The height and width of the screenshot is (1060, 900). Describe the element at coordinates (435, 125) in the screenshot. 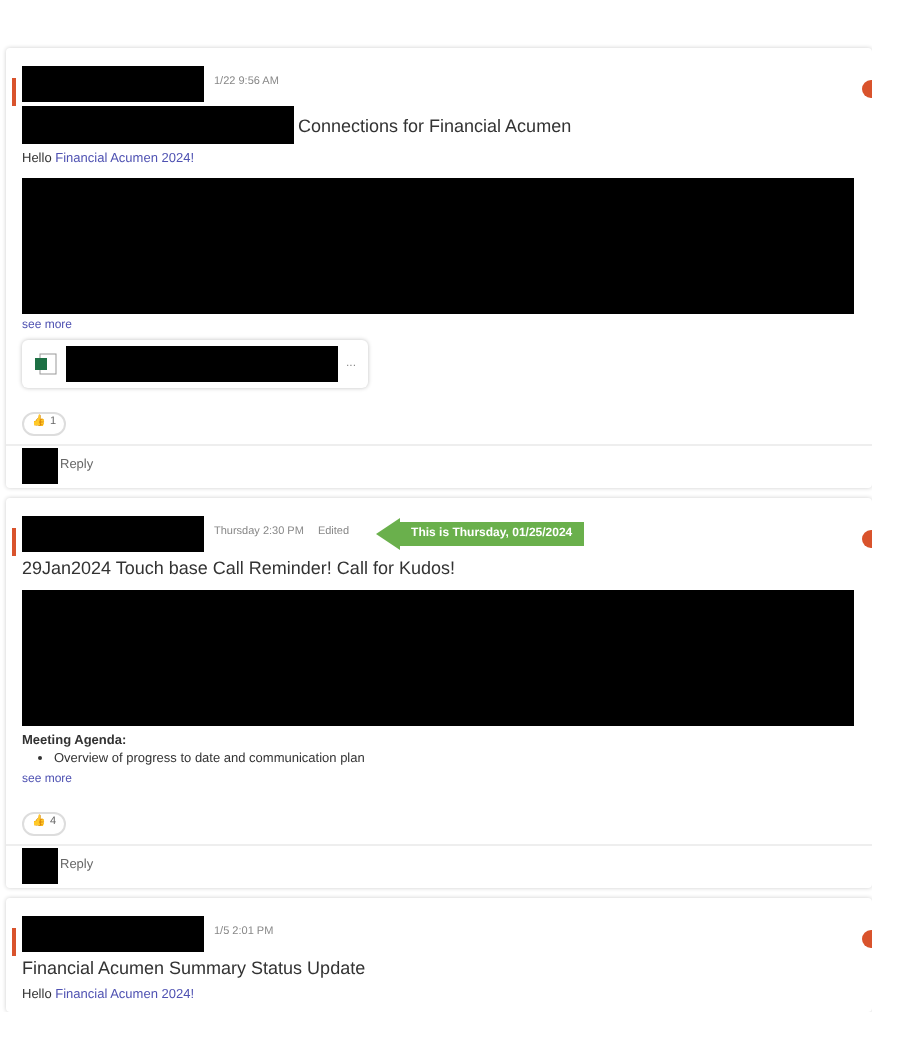

I see `post-title: Connections for Financial Acumen` at that location.